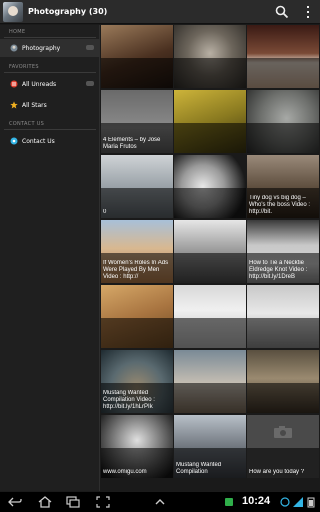  I want to click on page-title: Photography (30), so click(68, 11).